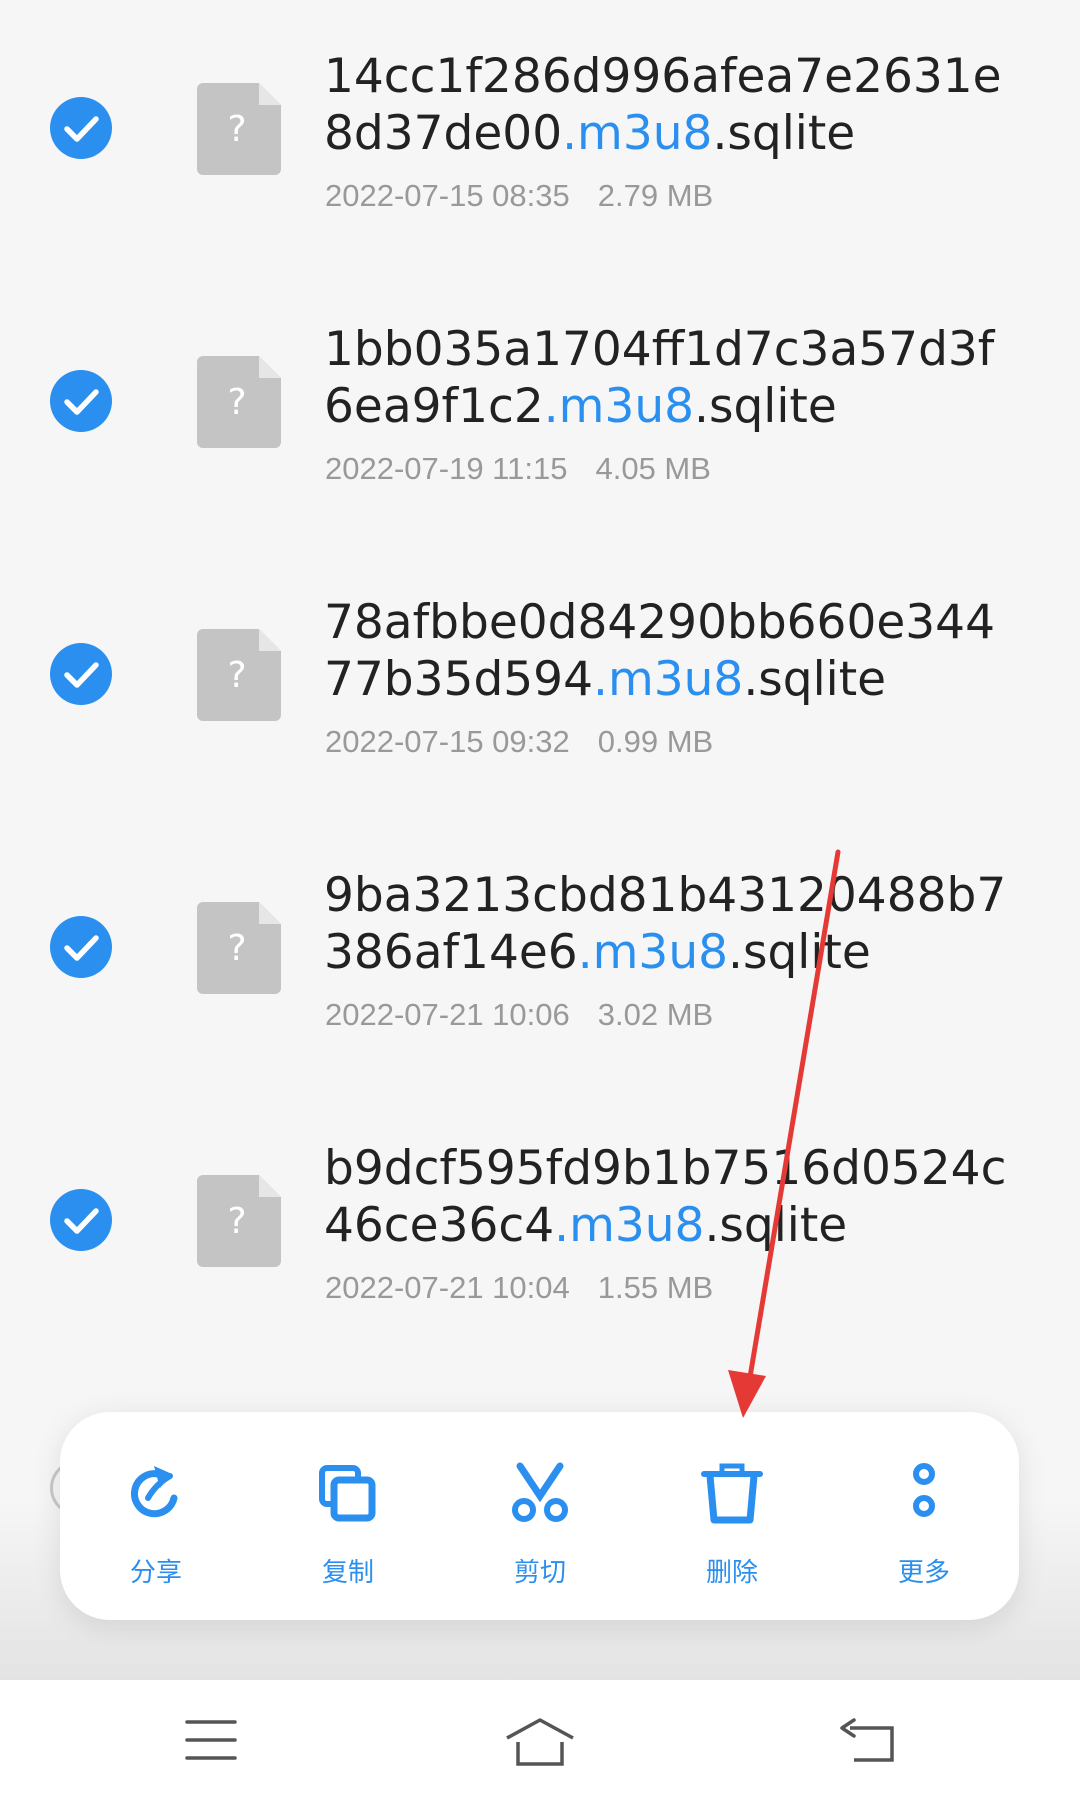  What do you see at coordinates (447, 1287) in the screenshot?
I see `file-date: 2022-07-21 10:04` at bounding box center [447, 1287].